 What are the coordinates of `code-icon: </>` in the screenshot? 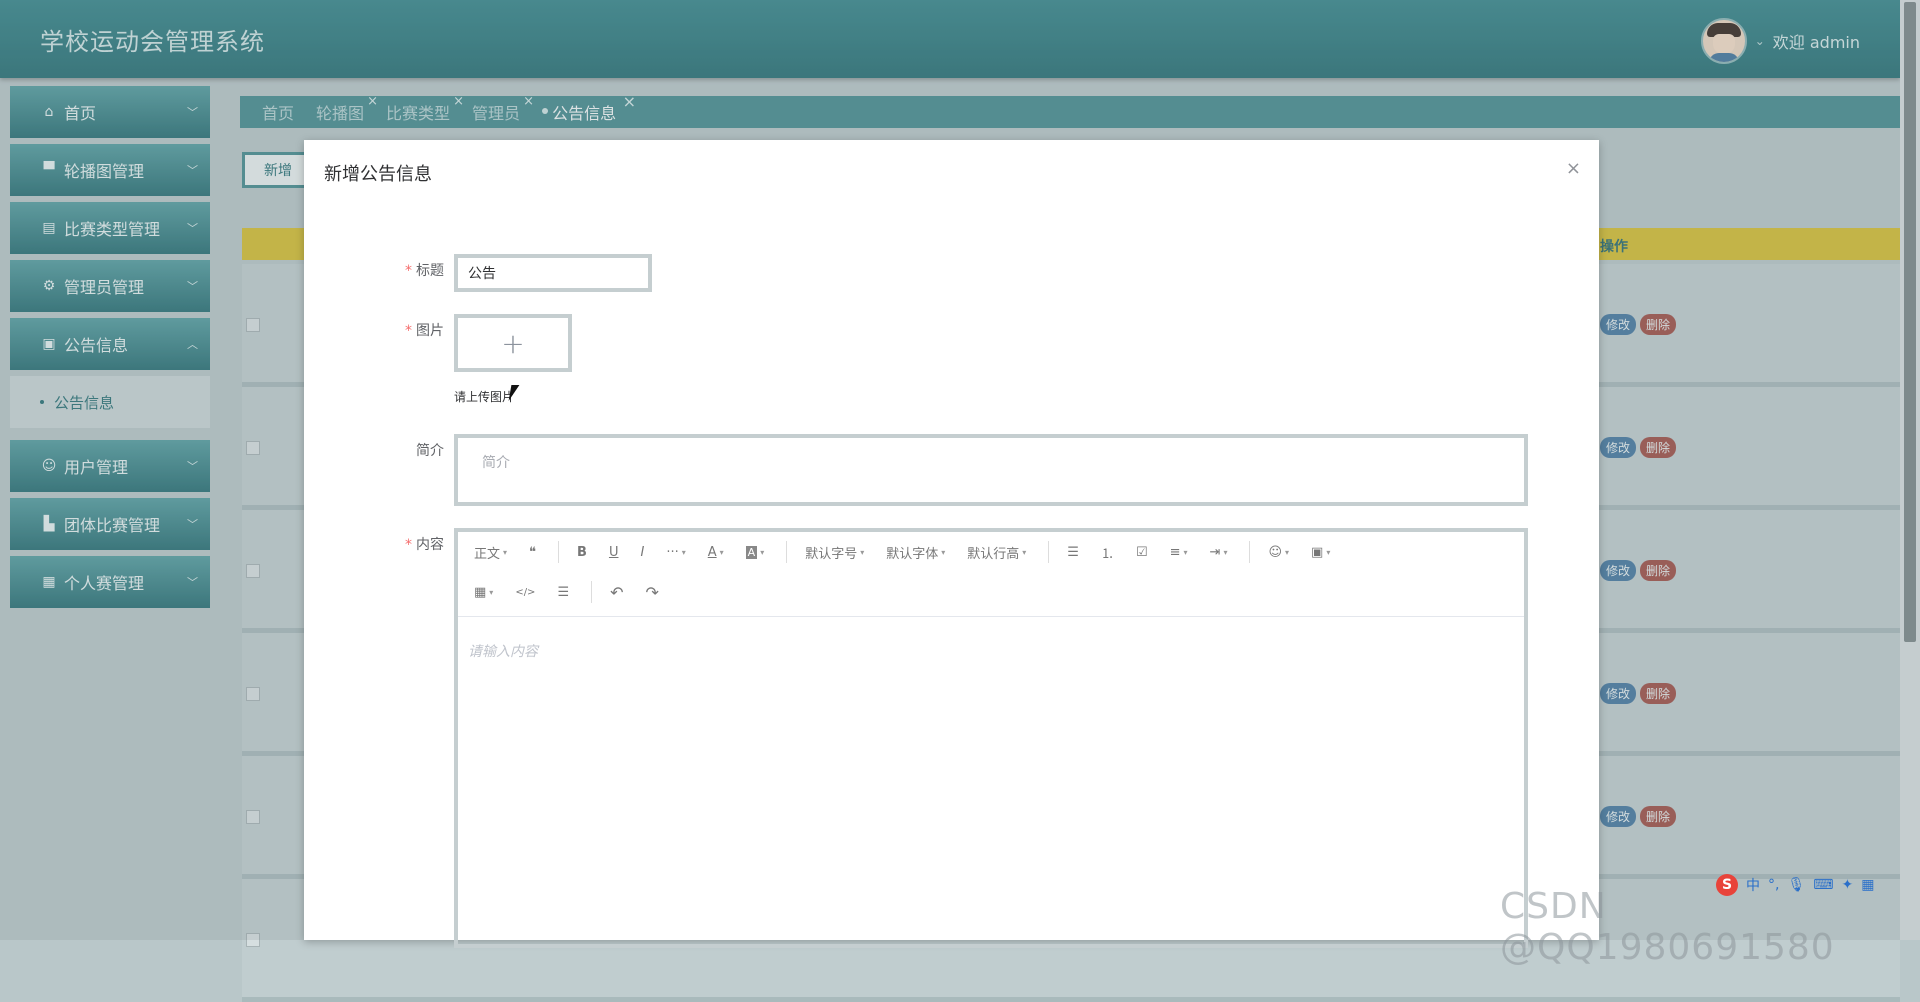 It's located at (525, 592).